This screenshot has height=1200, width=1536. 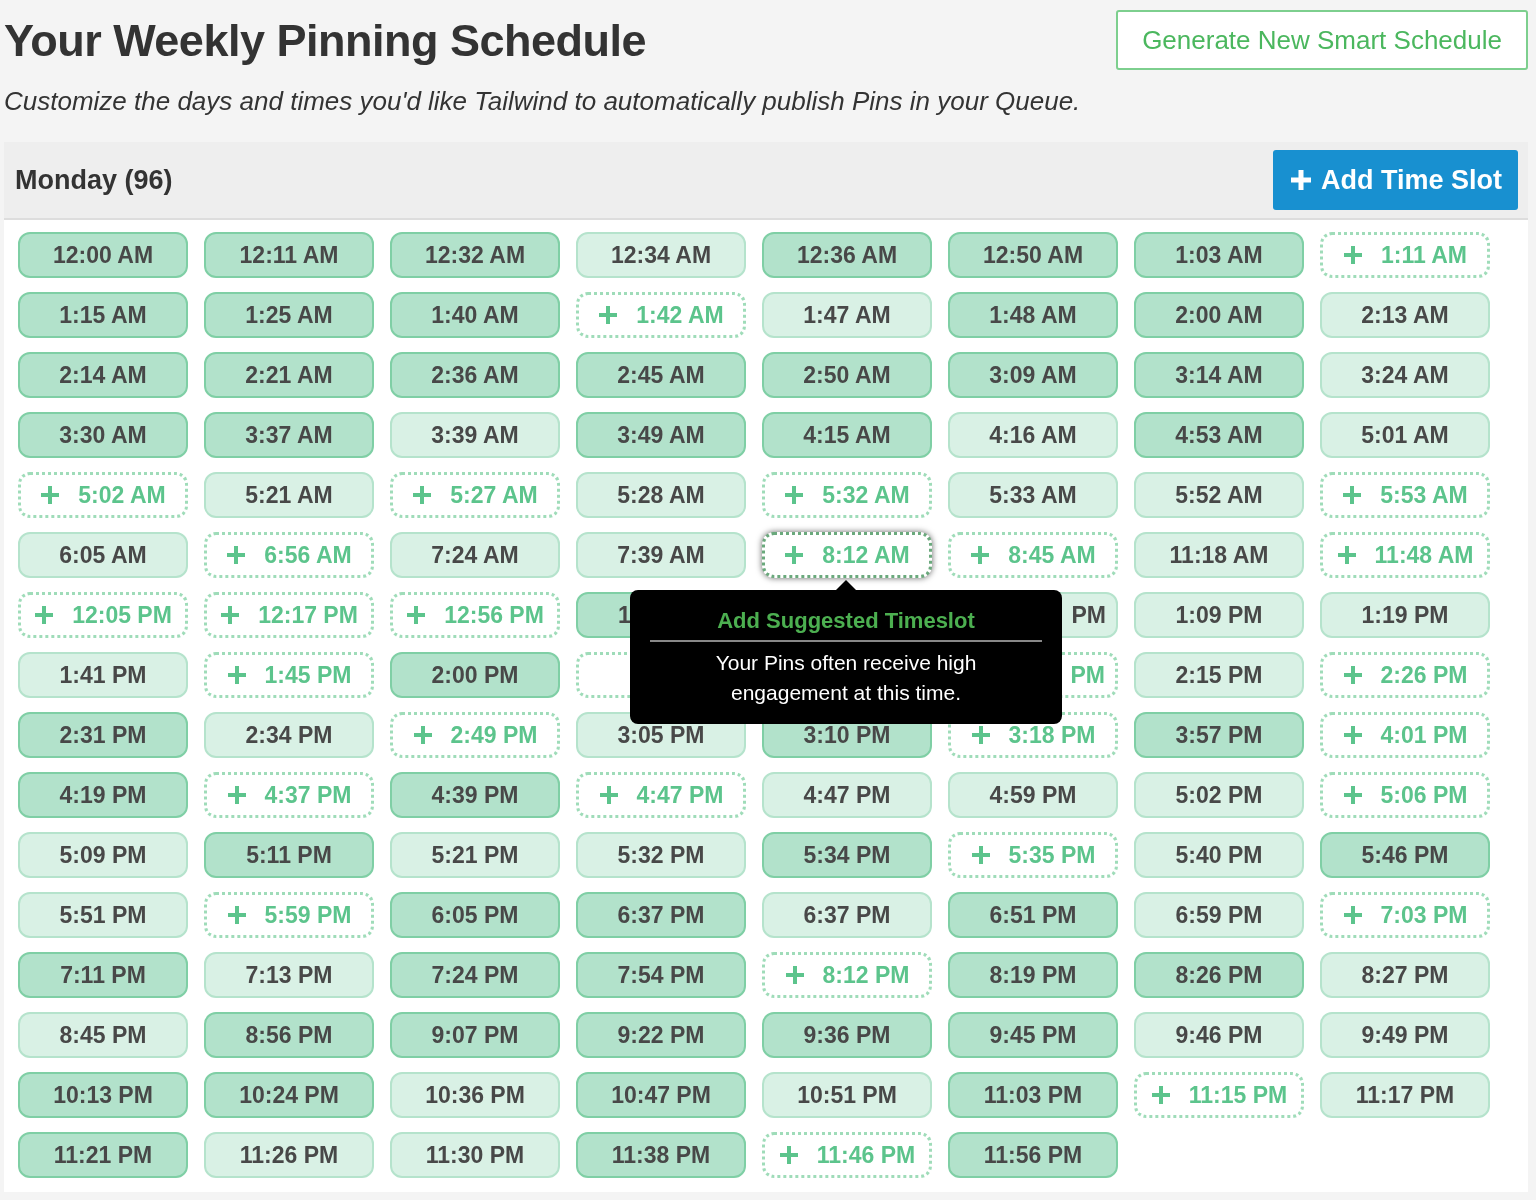 What do you see at coordinates (1033, 1035) in the screenshot?
I see `time-slot: 9:45 PM` at bounding box center [1033, 1035].